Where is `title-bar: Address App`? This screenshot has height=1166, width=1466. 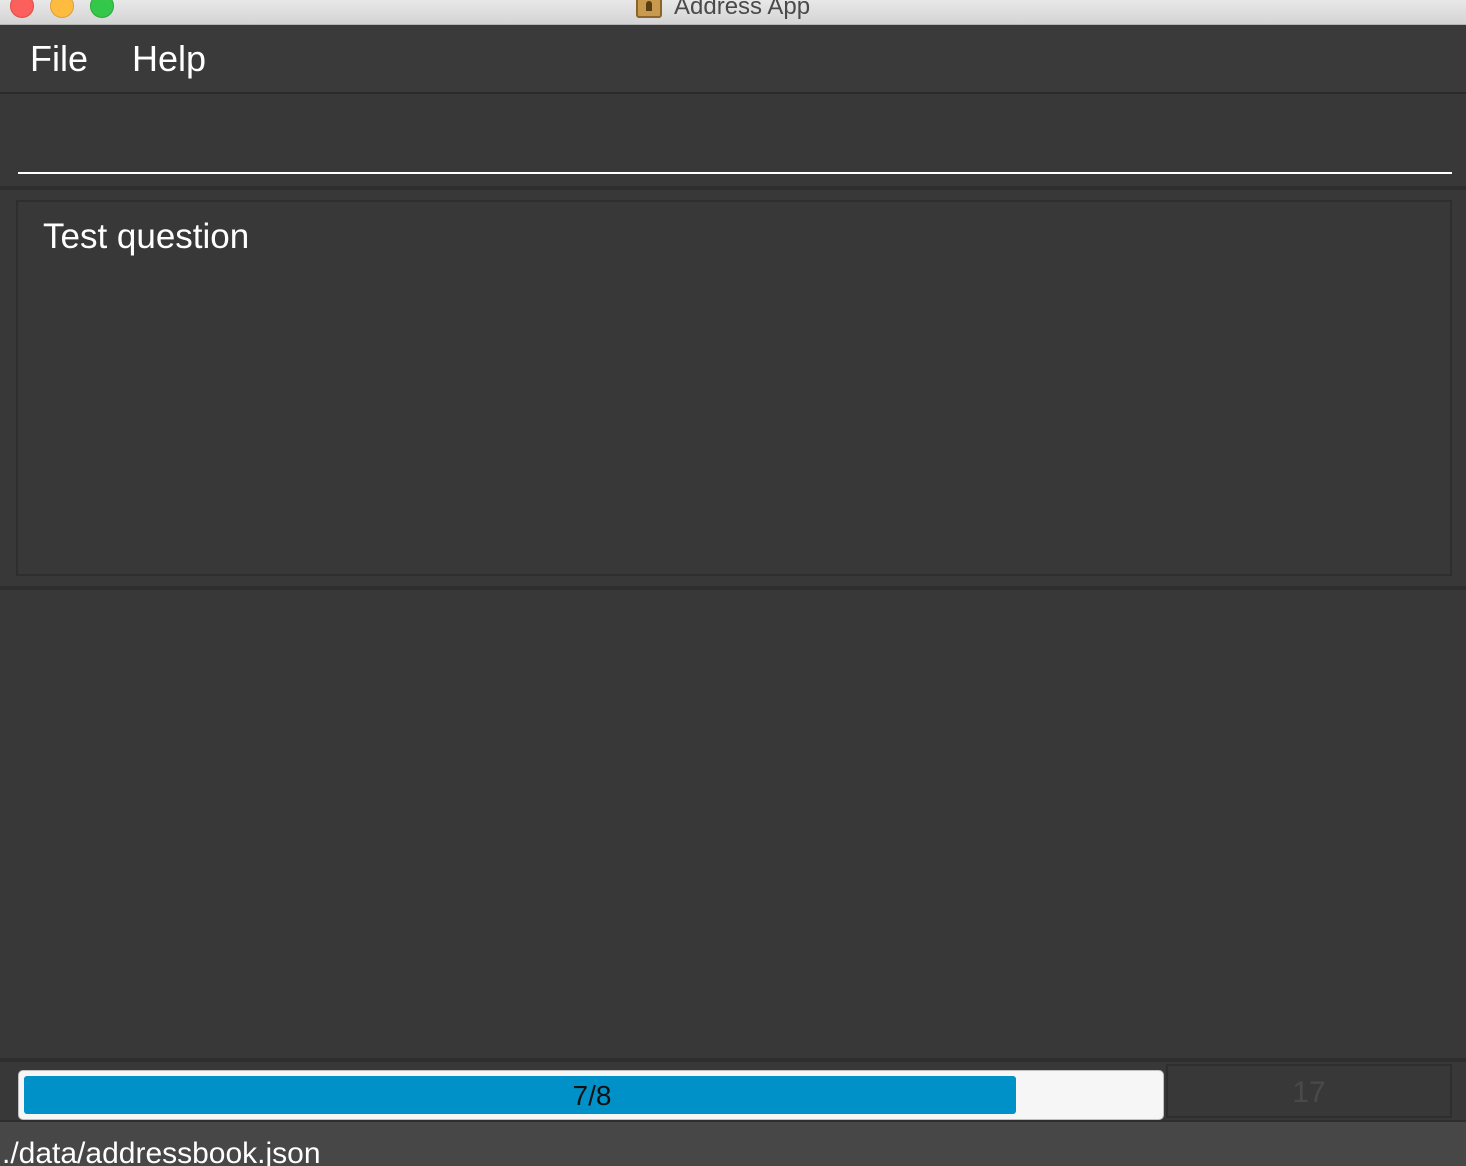 title-bar: Address App is located at coordinates (733, 12).